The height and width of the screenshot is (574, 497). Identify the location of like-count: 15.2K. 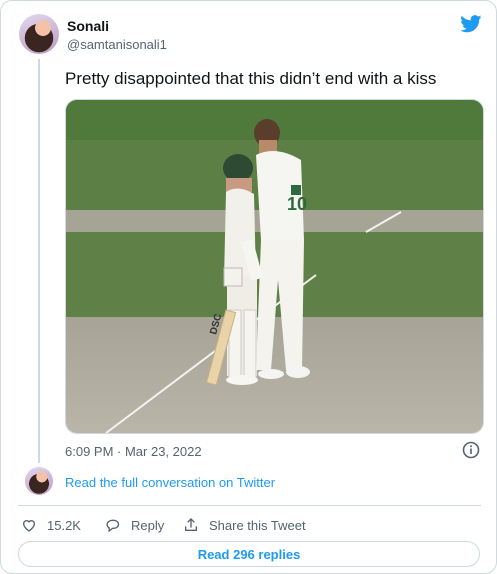
(64, 525).